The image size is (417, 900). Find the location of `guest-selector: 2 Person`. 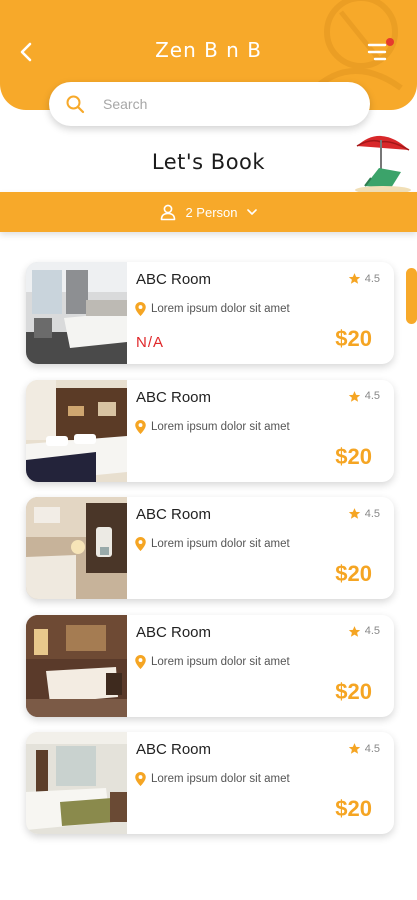

guest-selector: 2 Person is located at coordinates (208, 212).